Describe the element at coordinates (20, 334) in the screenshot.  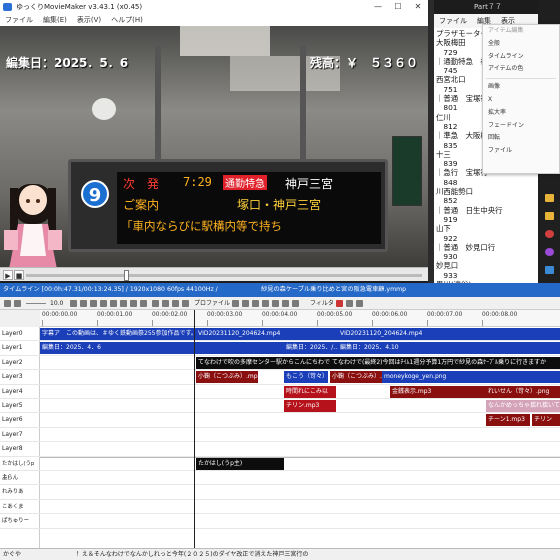
I see `layer-label: Layer0` at that location.